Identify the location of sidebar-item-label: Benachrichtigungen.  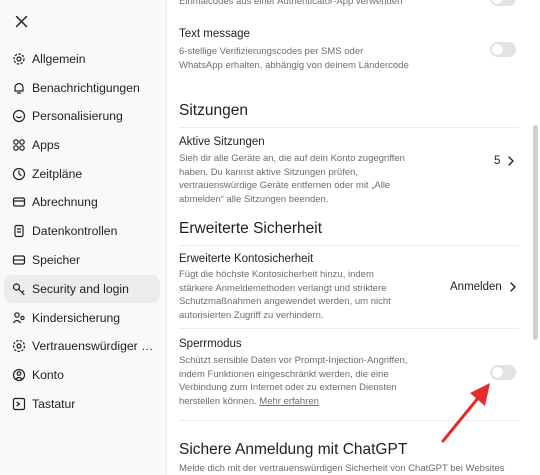
(86, 88).